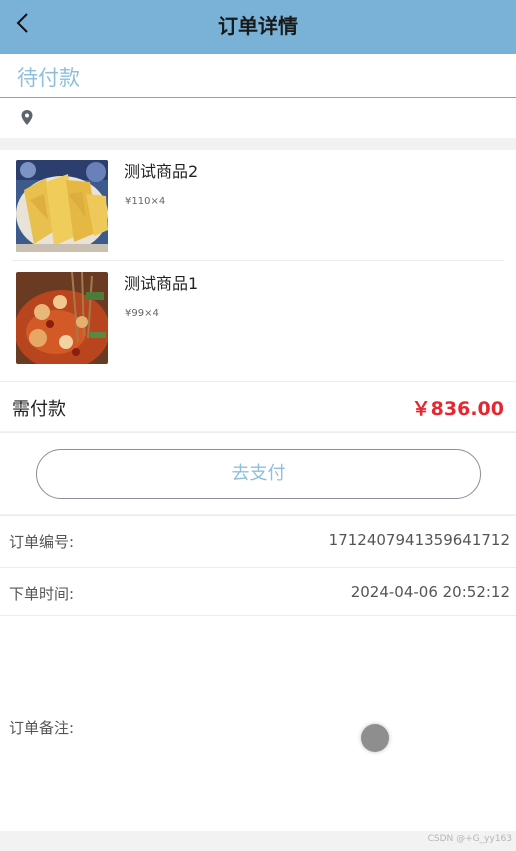 The width and height of the screenshot is (516, 851). Describe the element at coordinates (161, 171) in the screenshot. I see `goods-name: 测试商品2` at that location.